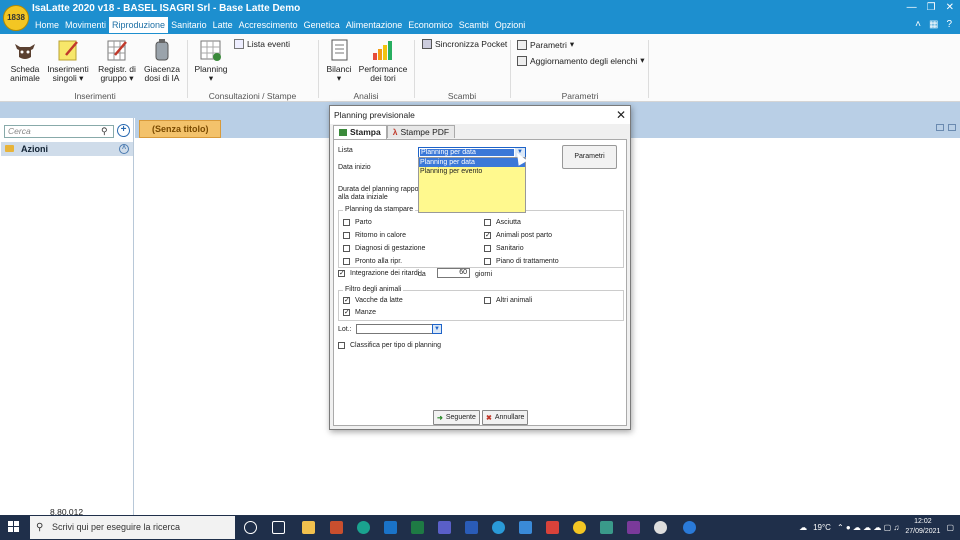 This screenshot has width=960, height=540. Describe the element at coordinates (336, 527) in the screenshot. I see `office-icon` at that location.